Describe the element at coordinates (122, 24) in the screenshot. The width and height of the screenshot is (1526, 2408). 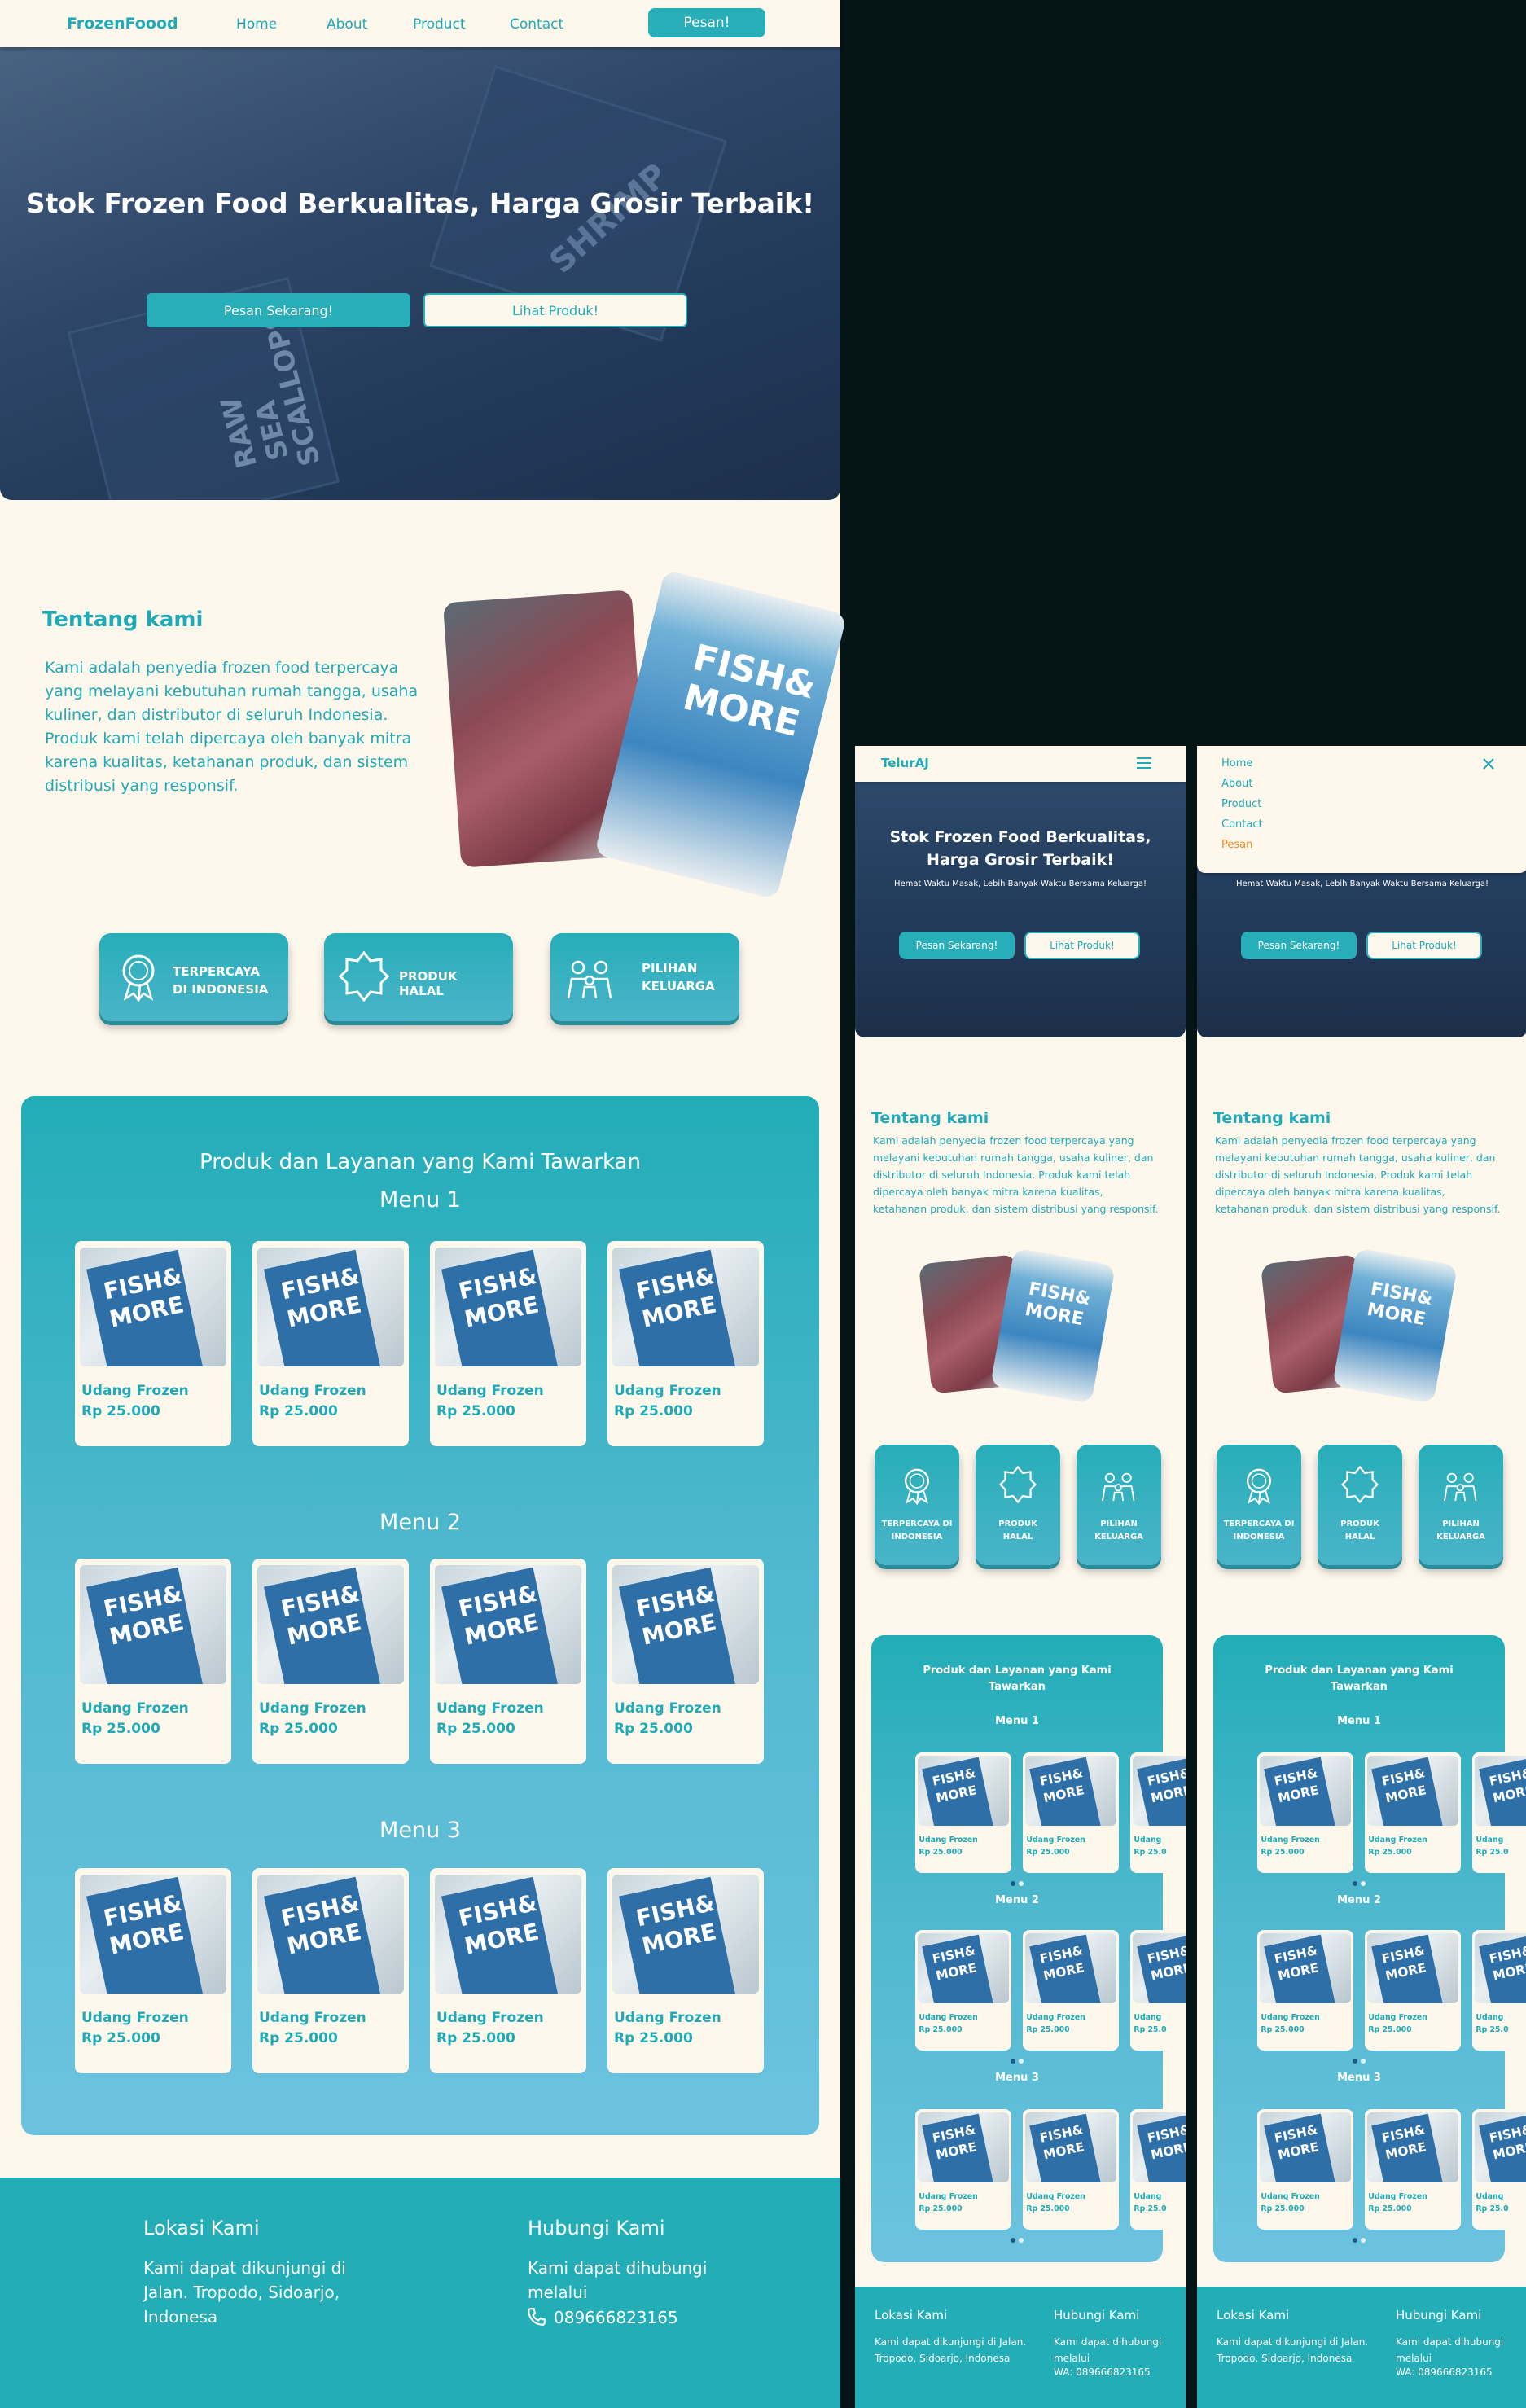
I see `brand-logo: FrozenFoood` at that location.